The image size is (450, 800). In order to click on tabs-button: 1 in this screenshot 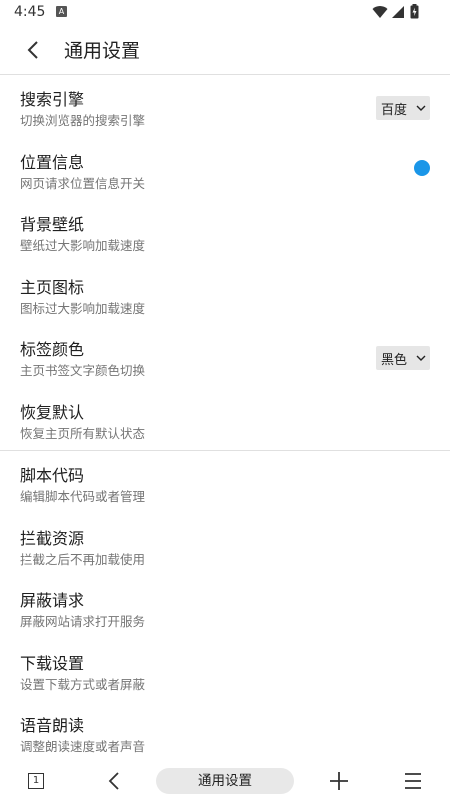, I will do `click(37, 781)`.